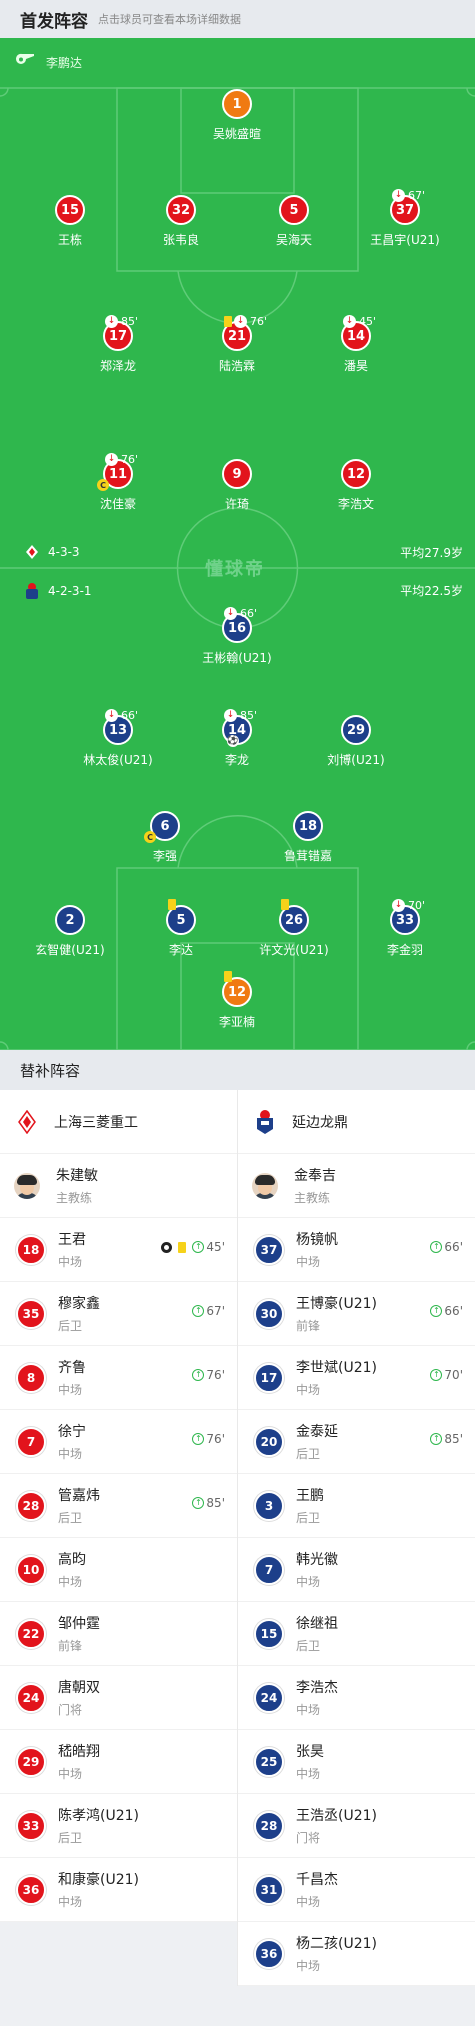 The image size is (475, 2026). I want to click on sub-player-name: 金泰延, so click(317, 1432).